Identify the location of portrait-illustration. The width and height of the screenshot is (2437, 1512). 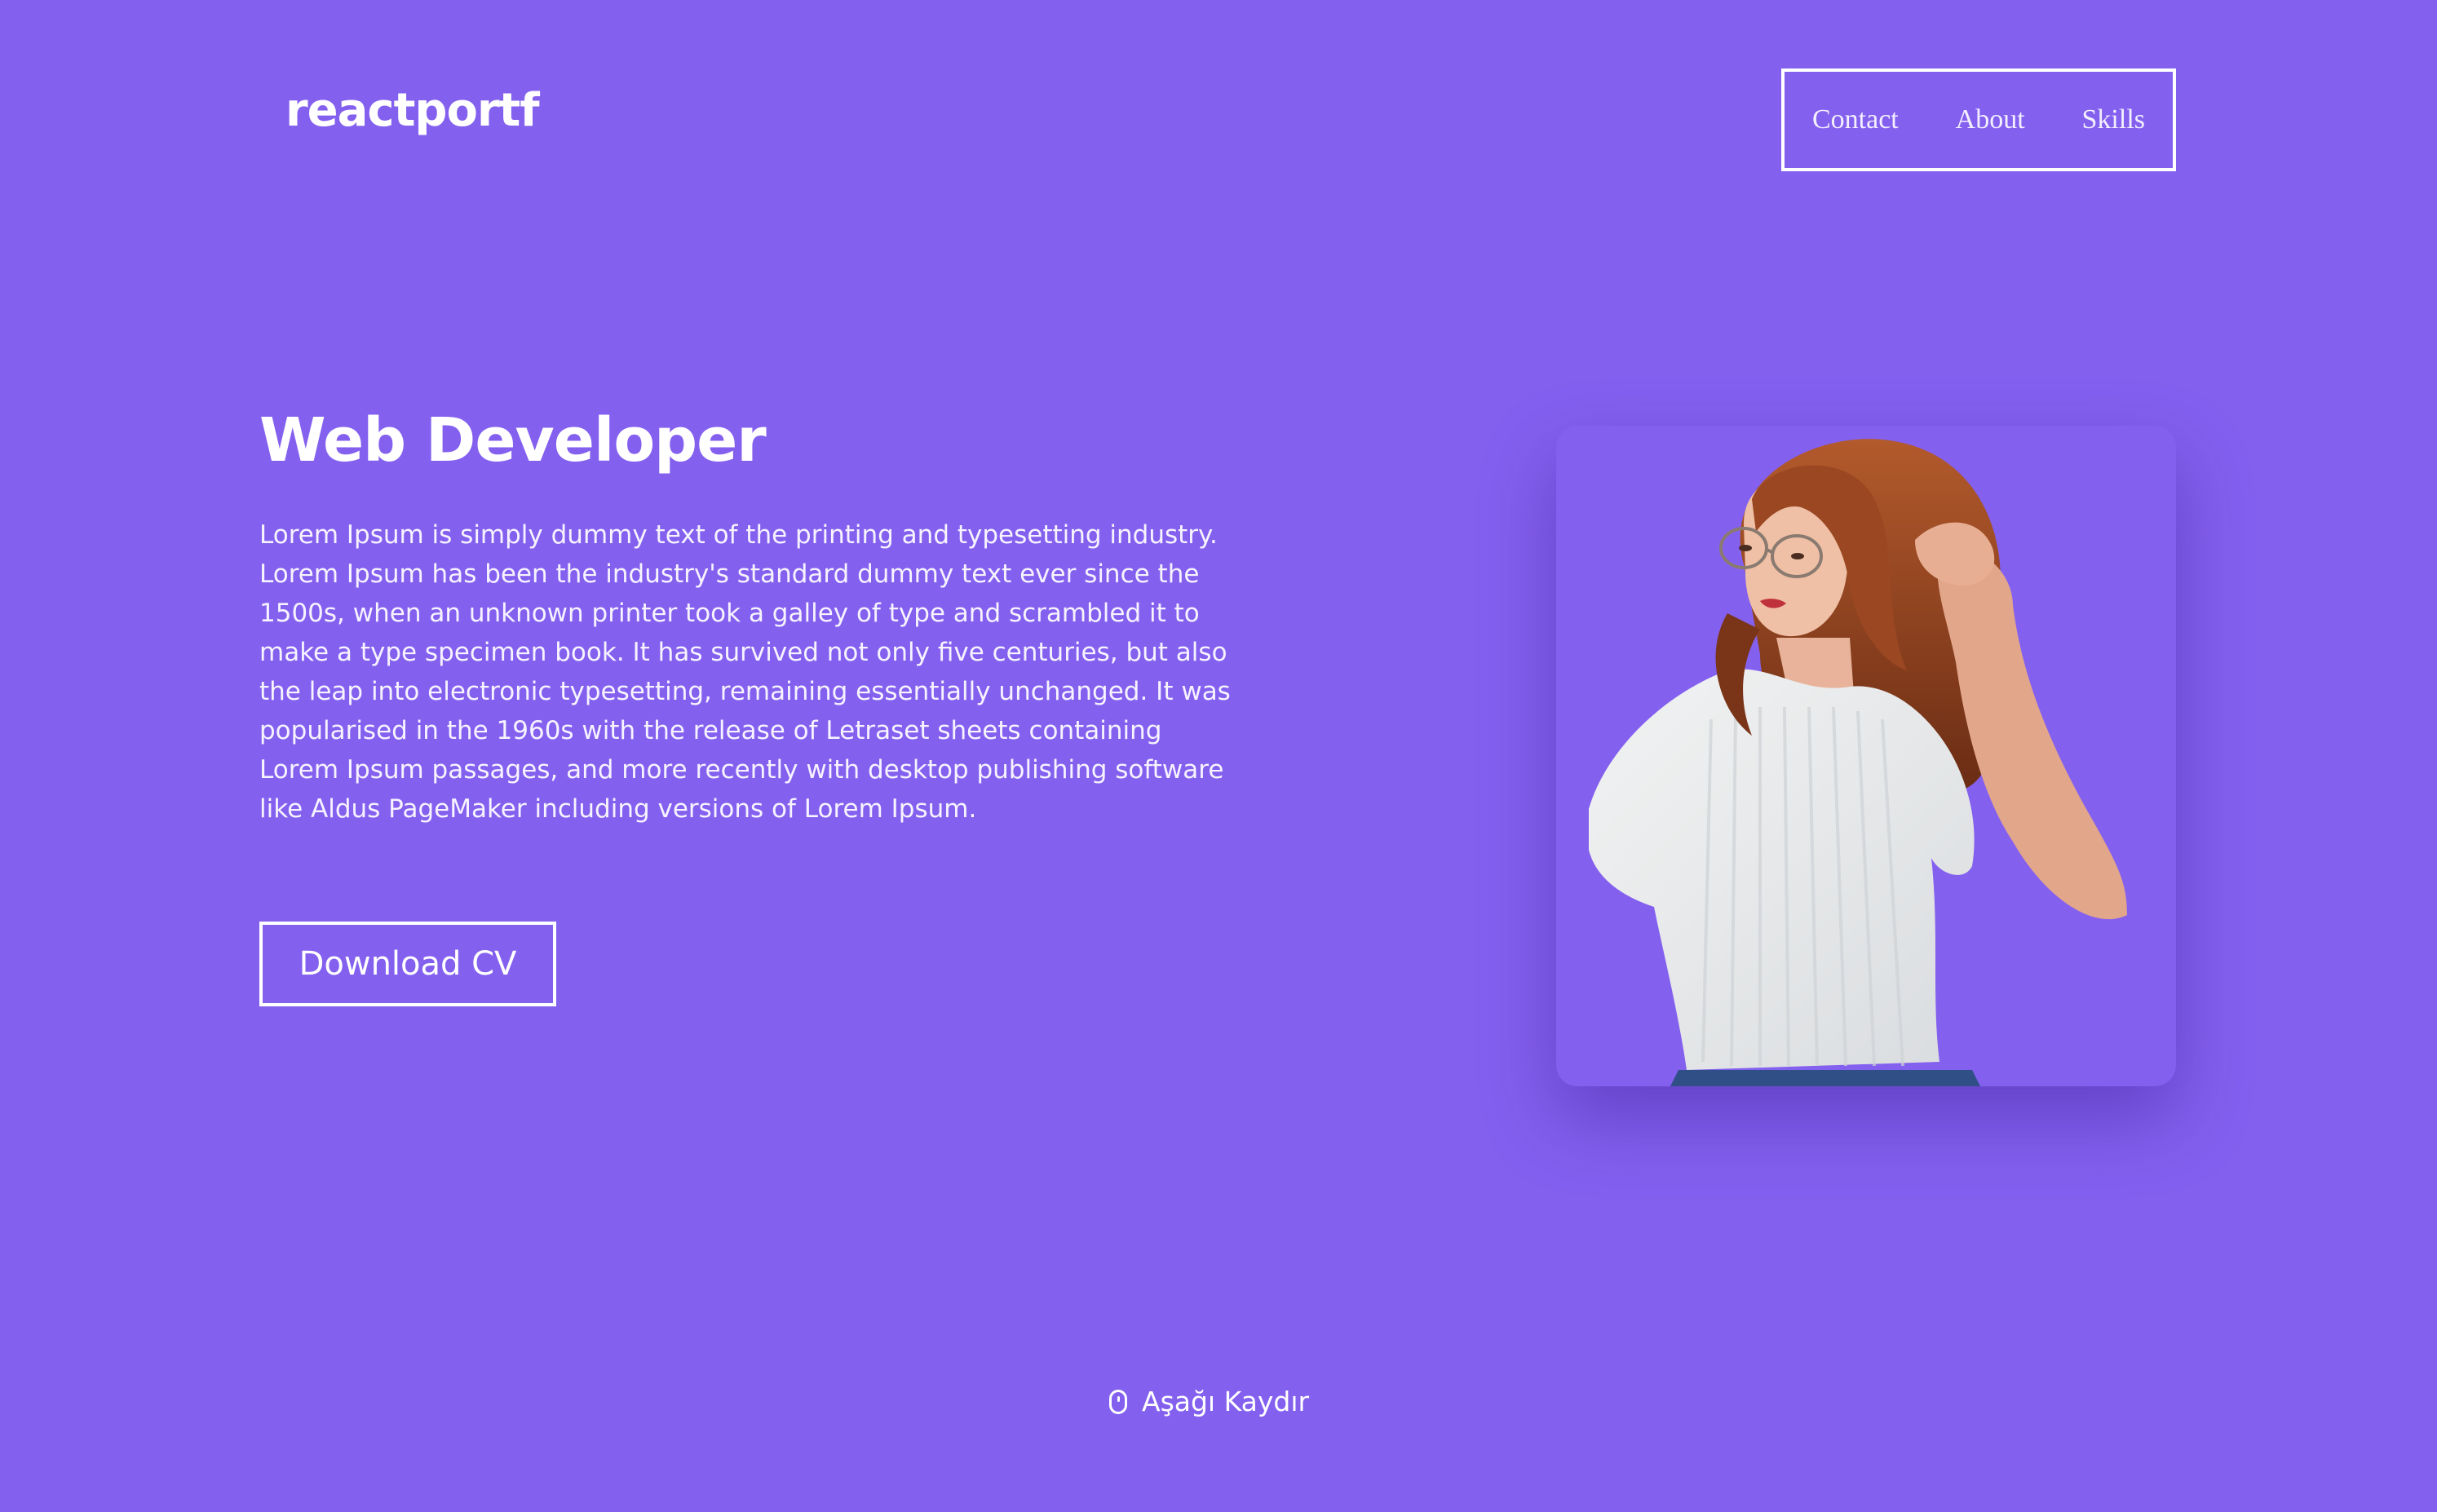
(1858, 762).